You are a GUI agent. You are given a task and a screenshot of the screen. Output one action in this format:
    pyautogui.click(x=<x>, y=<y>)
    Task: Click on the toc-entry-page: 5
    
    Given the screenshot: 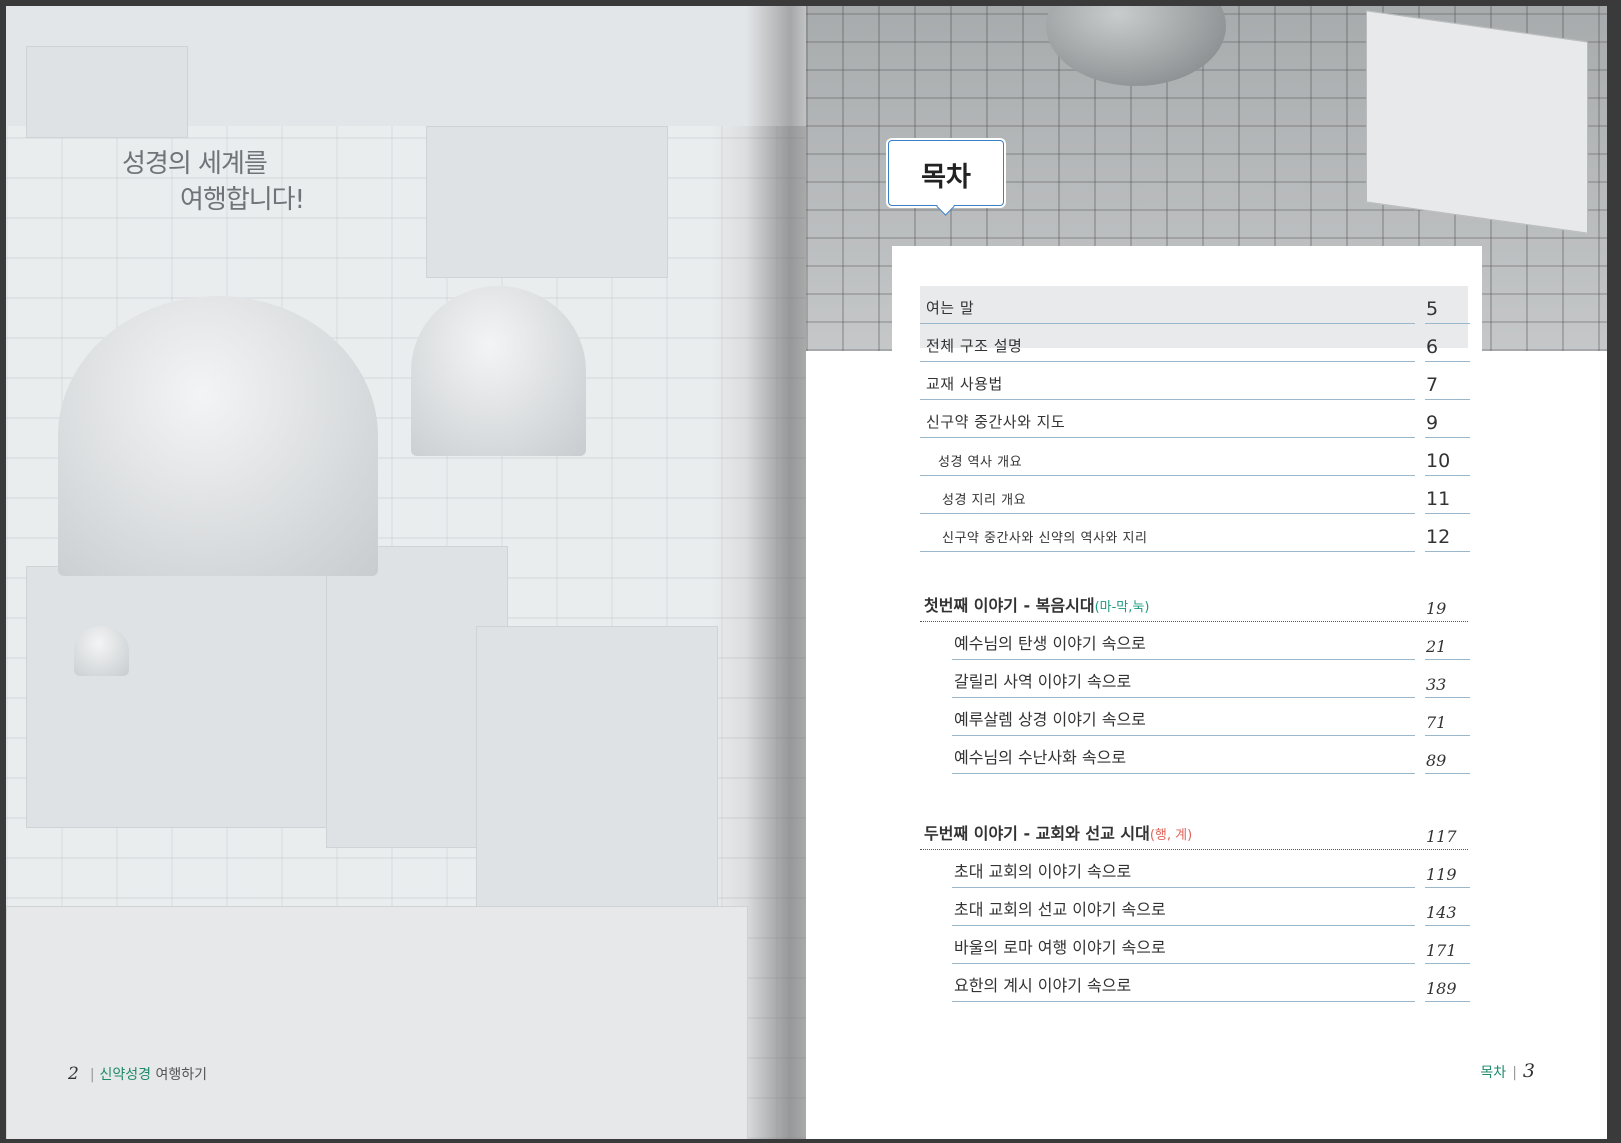 What is the action you would take?
    pyautogui.click(x=1432, y=309)
    